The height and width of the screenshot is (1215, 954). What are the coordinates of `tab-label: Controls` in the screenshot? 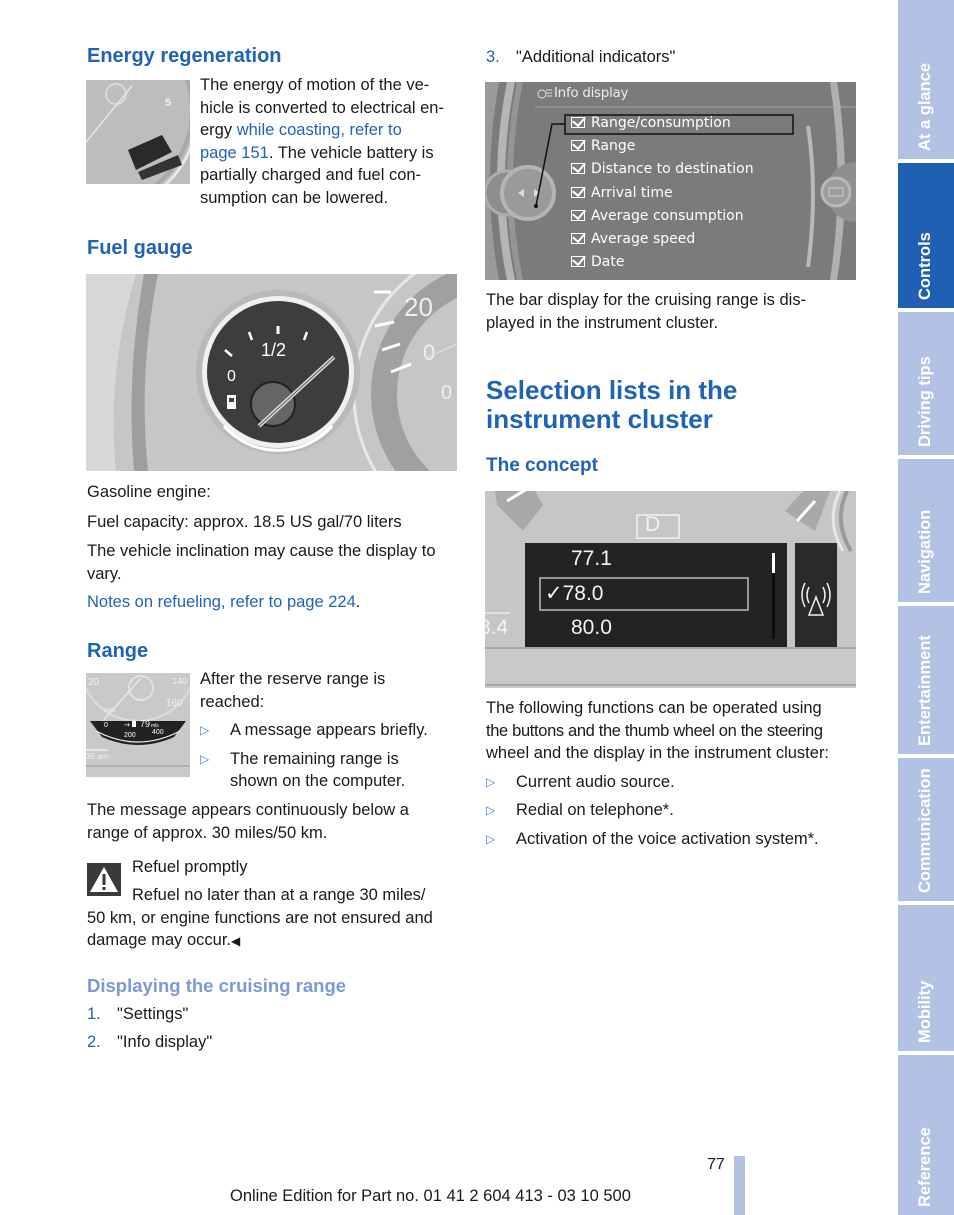 It's located at (925, 266).